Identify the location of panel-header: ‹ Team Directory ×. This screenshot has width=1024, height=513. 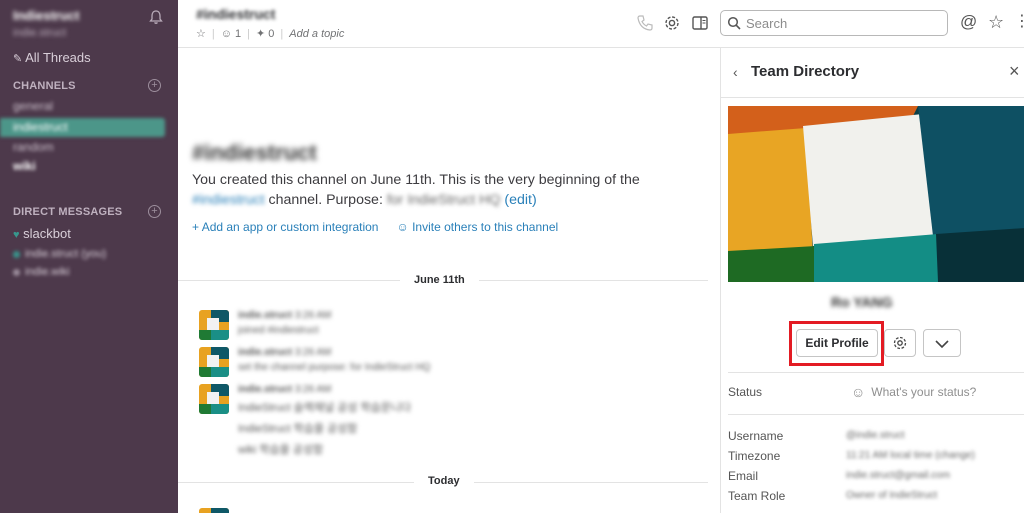
(872, 73).